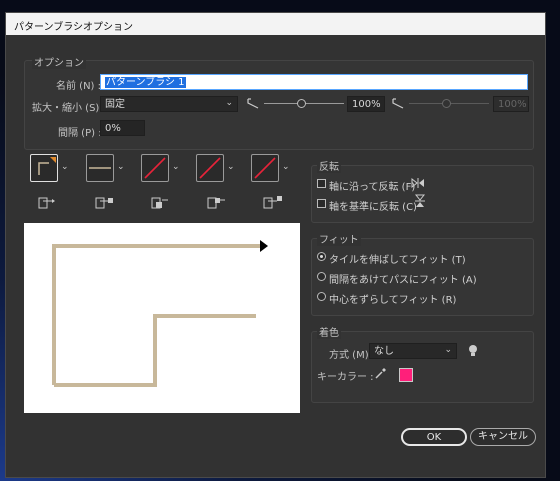 The height and width of the screenshot is (481, 560). Describe the element at coordinates (321, 256) in the screenshot. I see `fit-stretch-radio` at that location.